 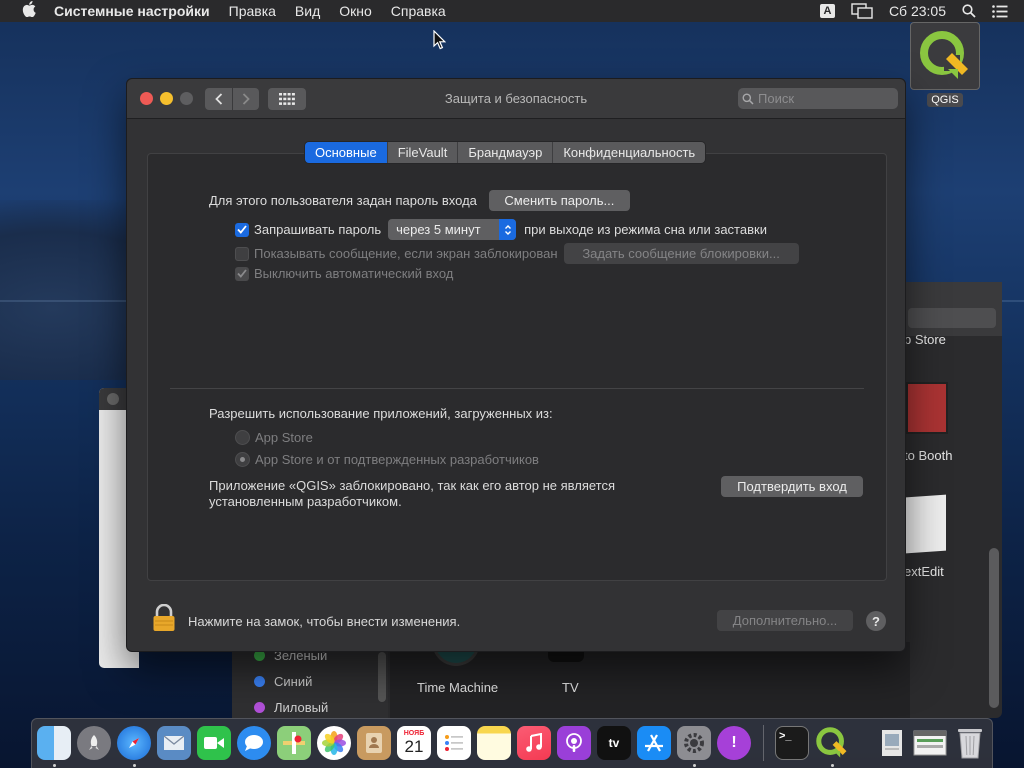 What do you see at coordinates (305, 501) in the screenshot?
I see `blocked-message-line-2: установленным разработчиком.` at bounding box center [305, 501].